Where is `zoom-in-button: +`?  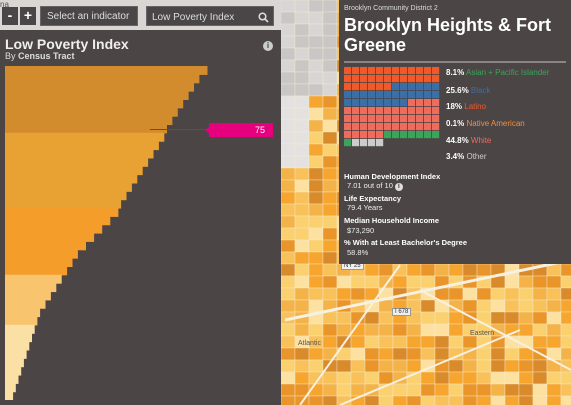
zoom-in-button: + is located at coordinates (28, 16).